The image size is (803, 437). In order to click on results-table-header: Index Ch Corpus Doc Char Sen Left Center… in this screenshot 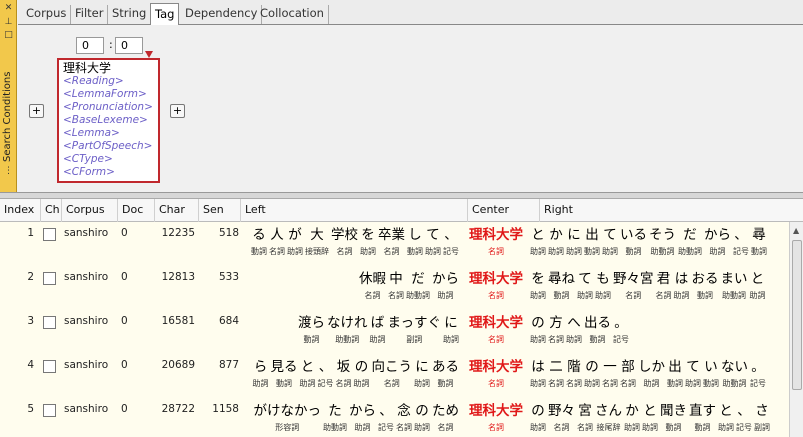, I will do `click(401, 210)`.